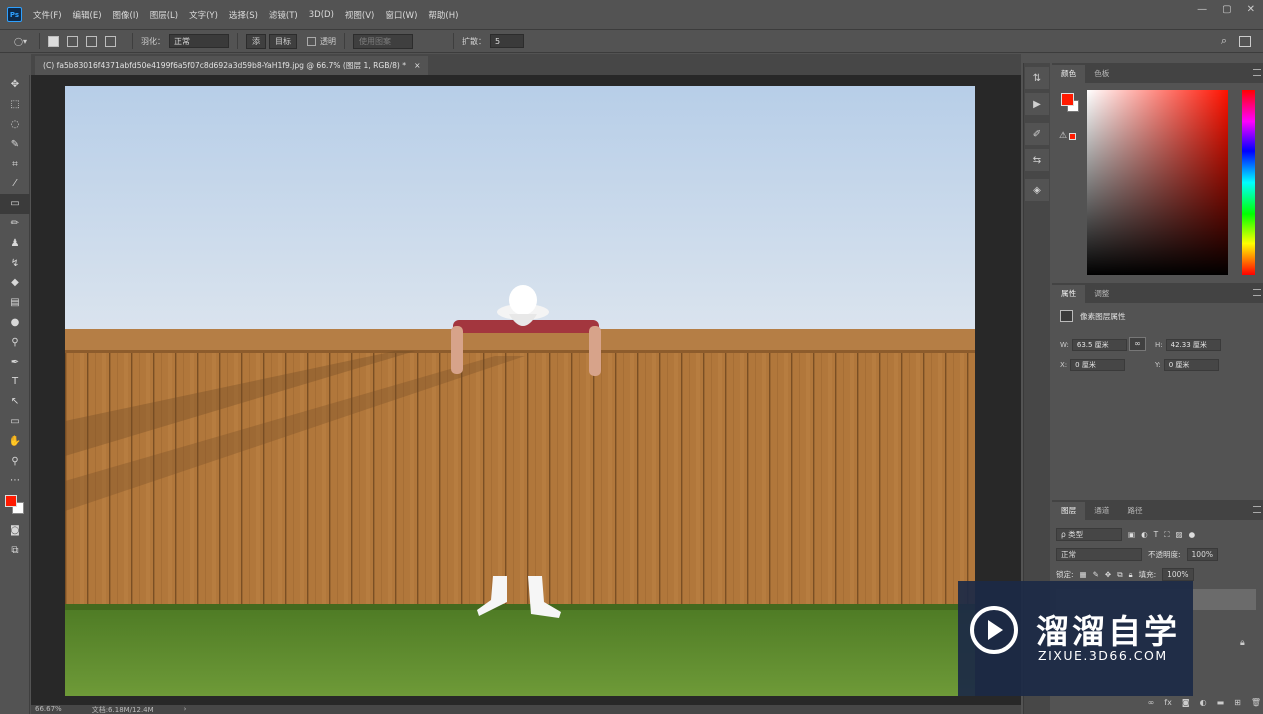 The width and height of the screenshot is (1263, 714). Describe the element at coordinates (443, 15) in the screenshot. I see `menu-help: 帮助(H)` at that location.